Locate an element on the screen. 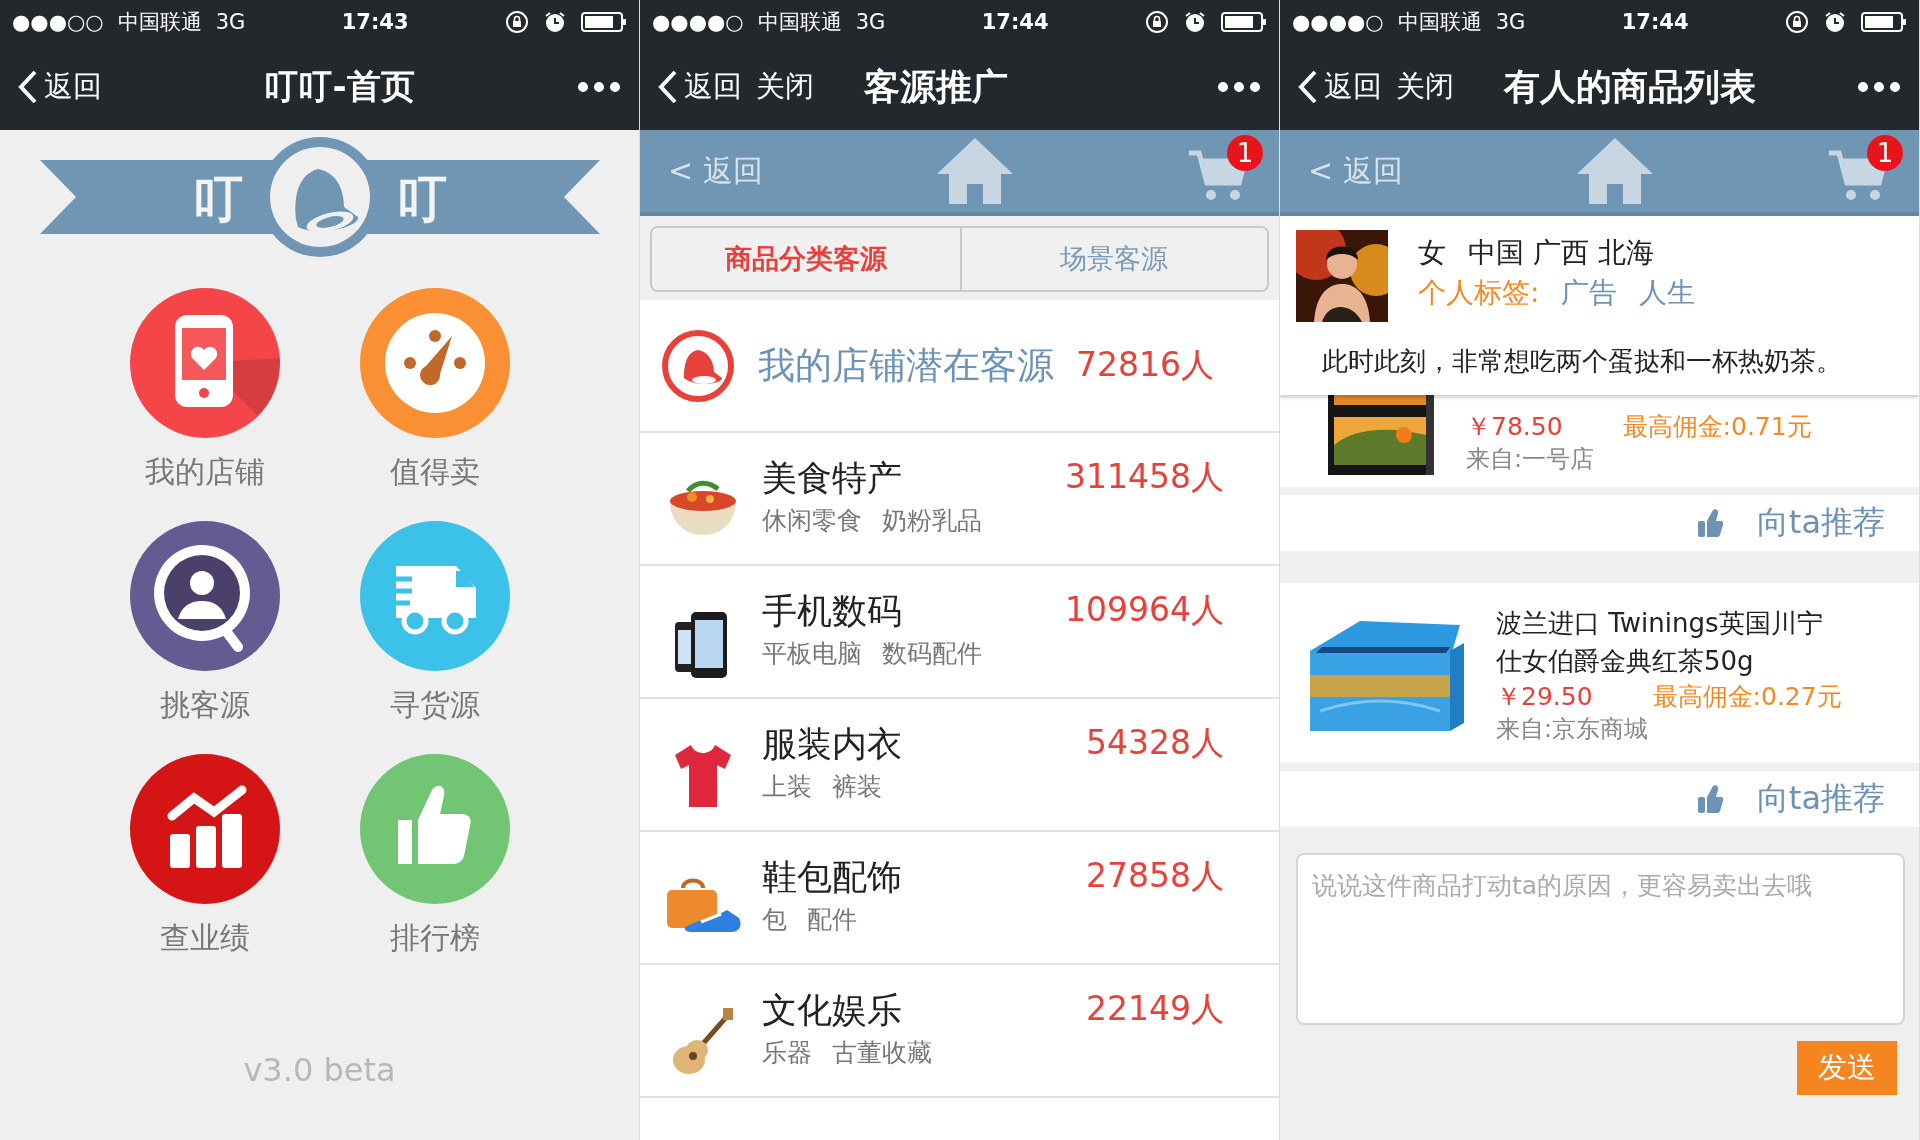 The image size is (1920, 1140). category-name: 文化娱乐 is located at coordinates (832, 1010).